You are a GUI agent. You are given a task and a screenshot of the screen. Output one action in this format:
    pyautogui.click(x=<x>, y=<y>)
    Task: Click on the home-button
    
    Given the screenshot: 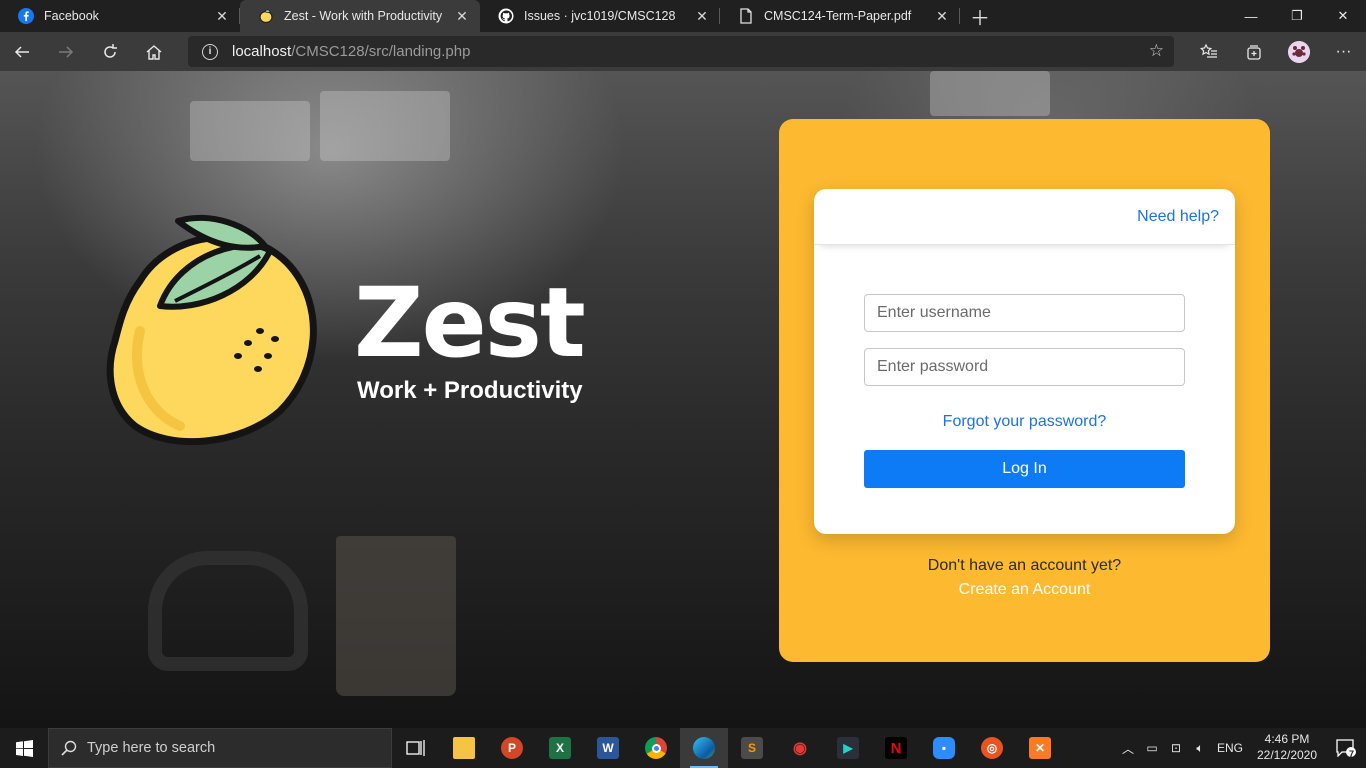 What is the action you would take?
    pyautogui.click(x=154, y=51)
    